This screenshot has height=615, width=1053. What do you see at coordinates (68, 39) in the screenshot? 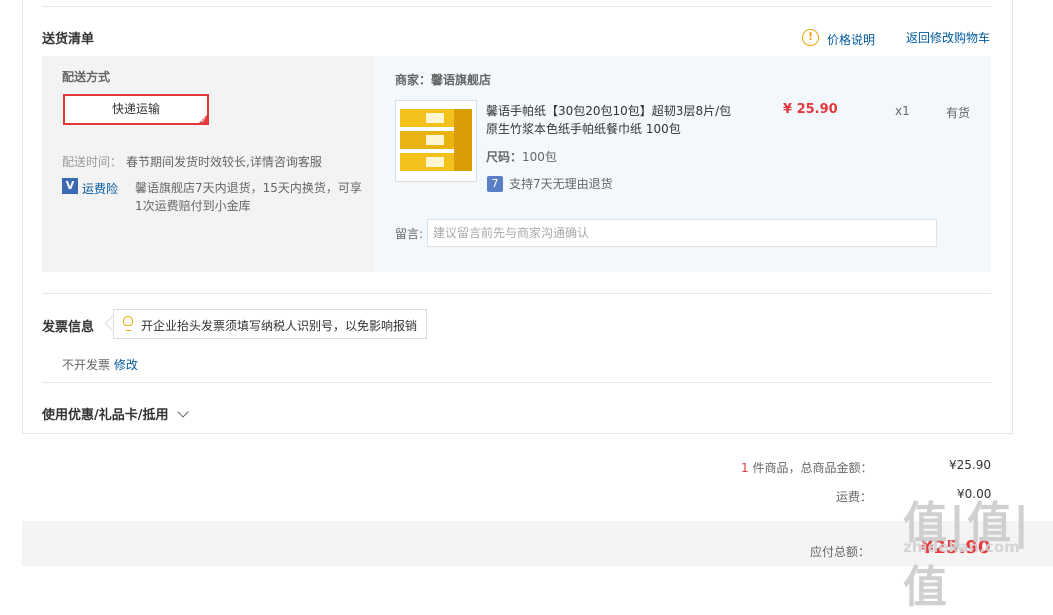
I see `delivery-section-title: 送货清单` at bounding box center [68, 39].